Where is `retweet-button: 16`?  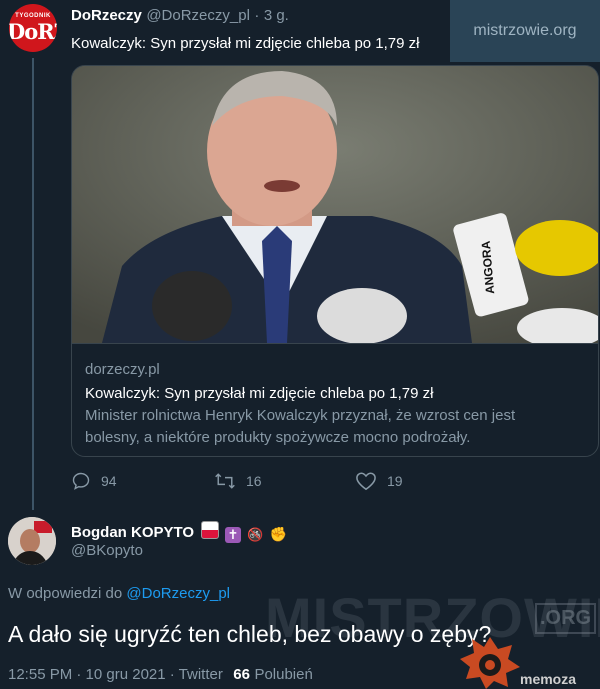
retweet-button: 16 is located at coordinates (238, 481).